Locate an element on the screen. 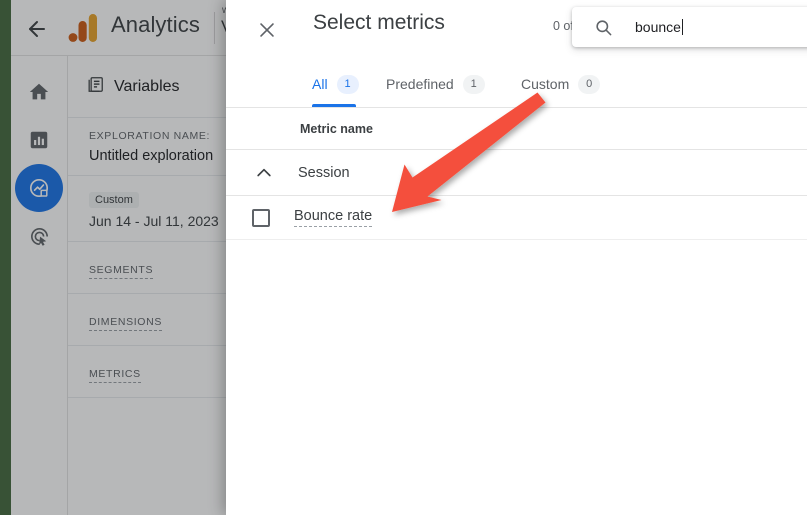  tab-custom-badge: 0 is located at coordinates (589, 84).